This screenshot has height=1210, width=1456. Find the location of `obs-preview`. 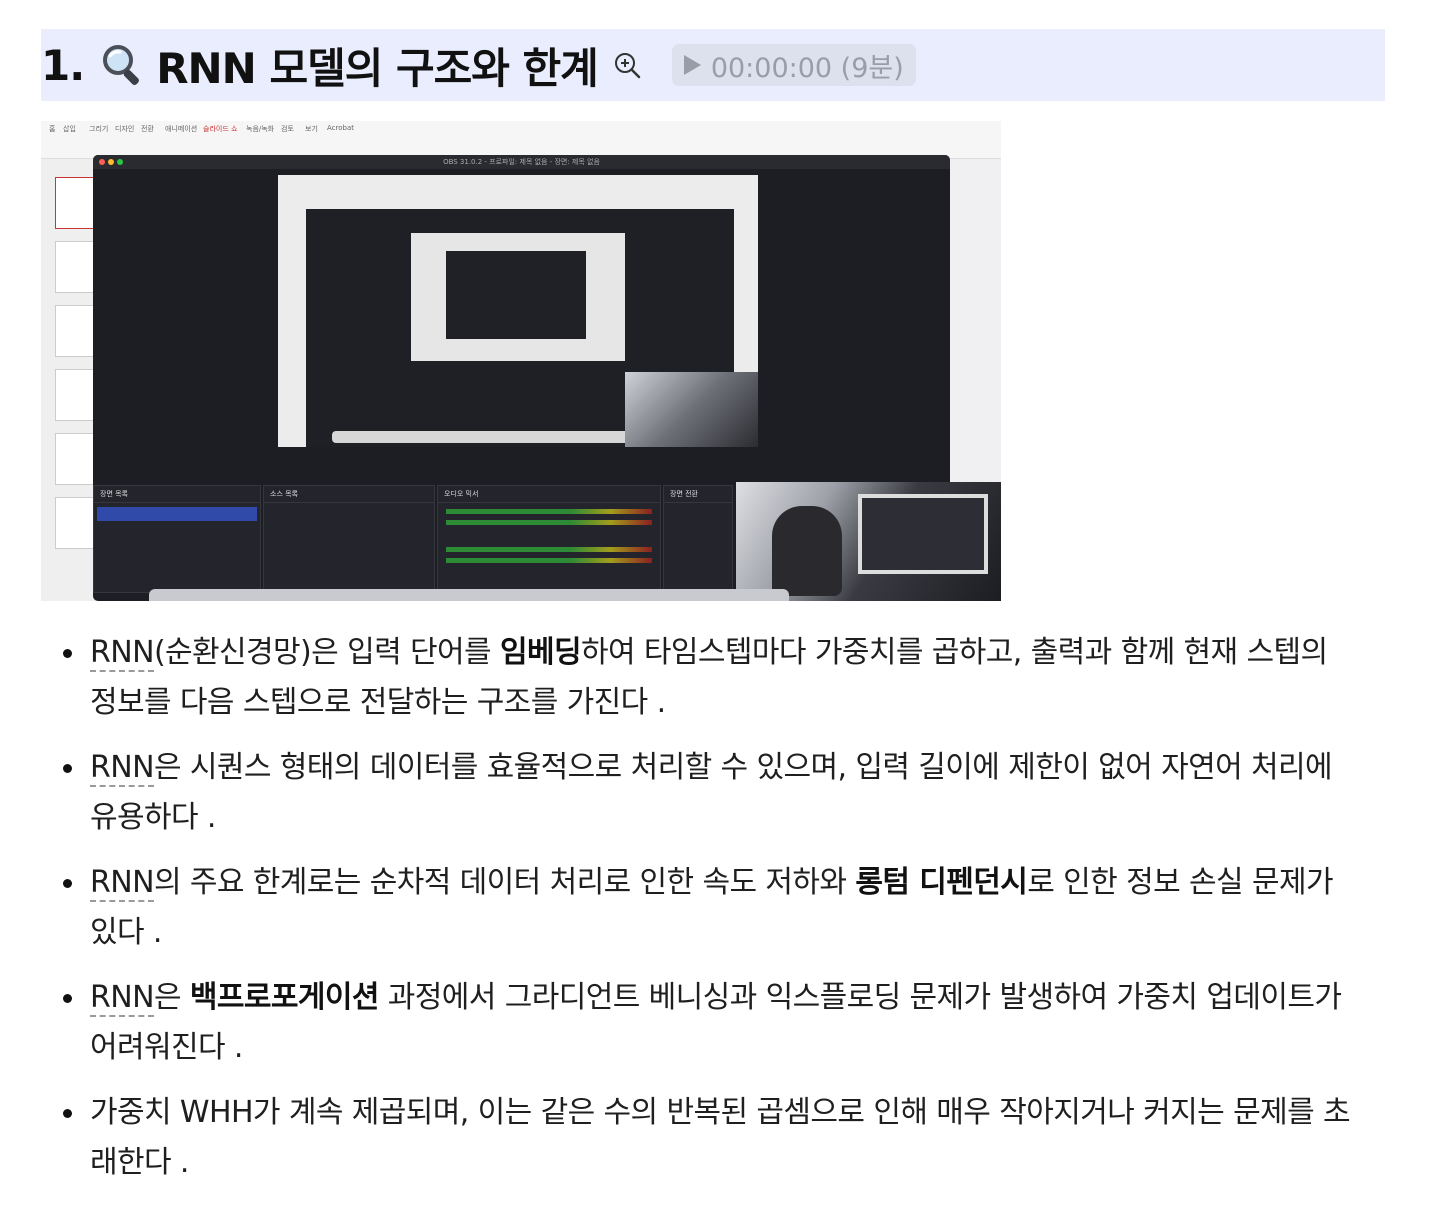

obs-preview is located at coordinates (518, 311).